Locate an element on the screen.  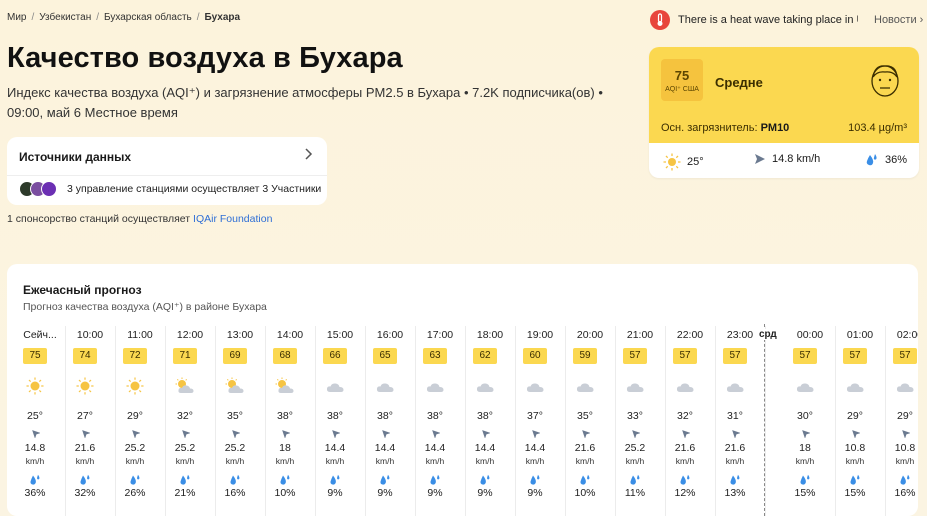
aqi-badge: 75 AQI⁺ США is located at coordinates (682, 80).